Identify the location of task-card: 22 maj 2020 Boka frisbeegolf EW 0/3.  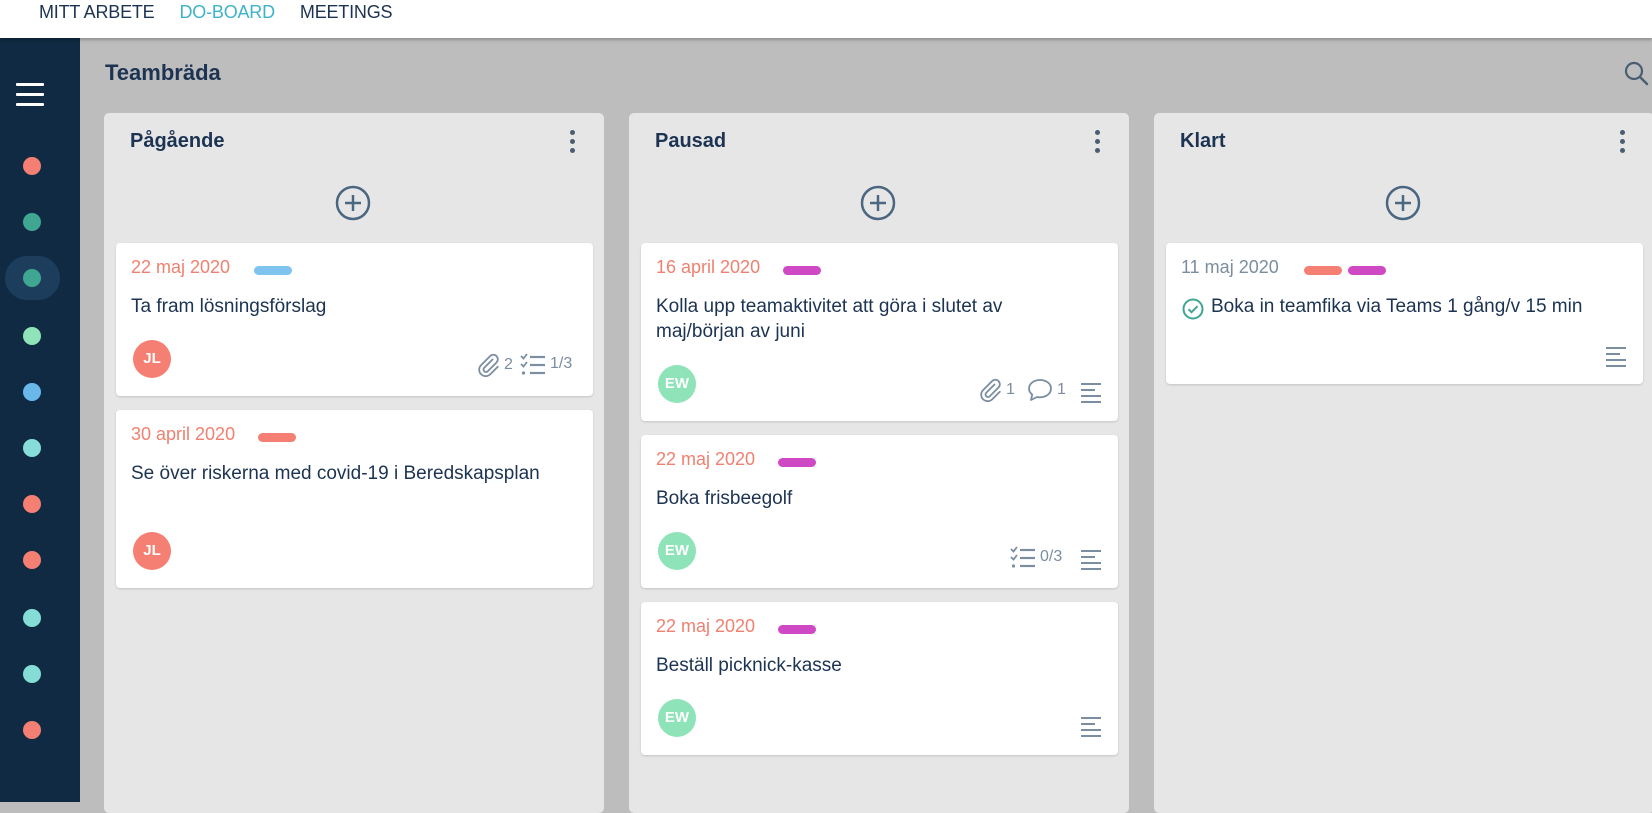
(879, 511).